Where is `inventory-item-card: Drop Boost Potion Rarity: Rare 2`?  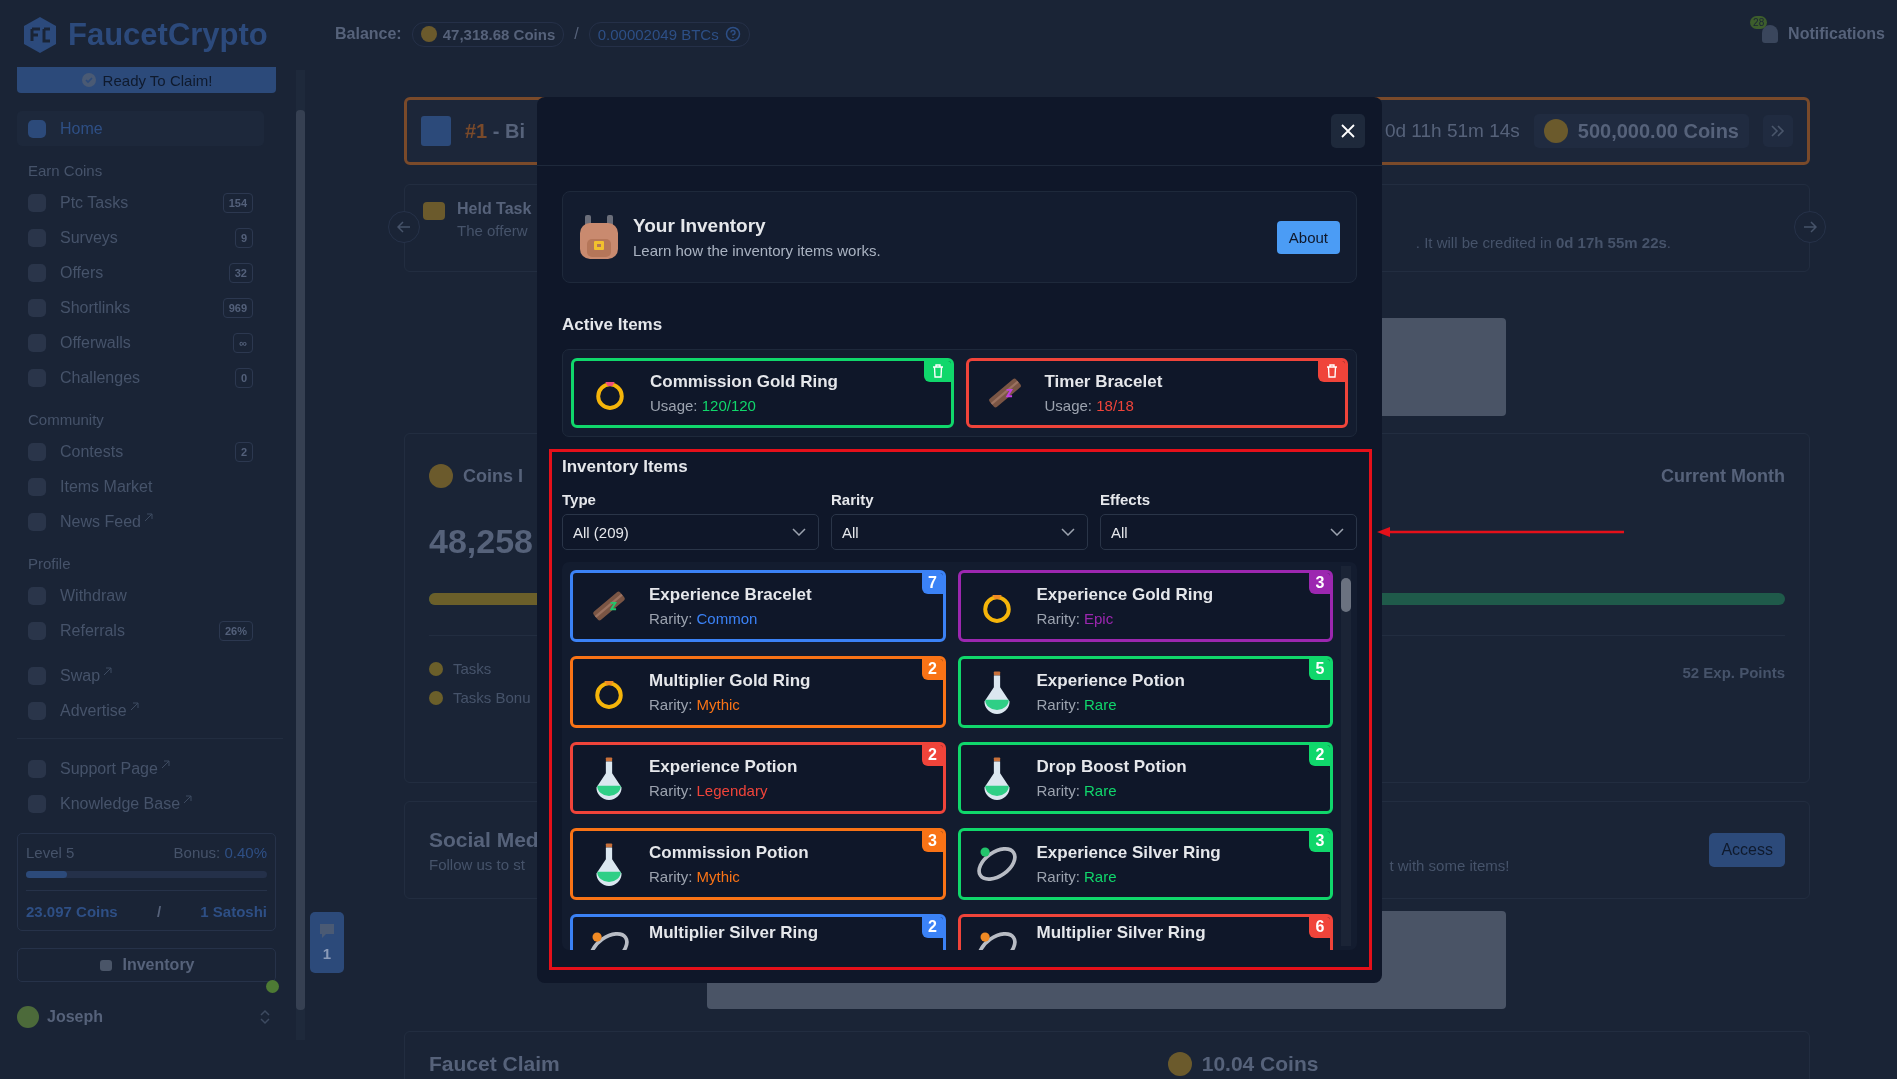
inventory-item-card: Drop Boost Potion Rarity: Rare 2 is located at coordinates (1145, 778).